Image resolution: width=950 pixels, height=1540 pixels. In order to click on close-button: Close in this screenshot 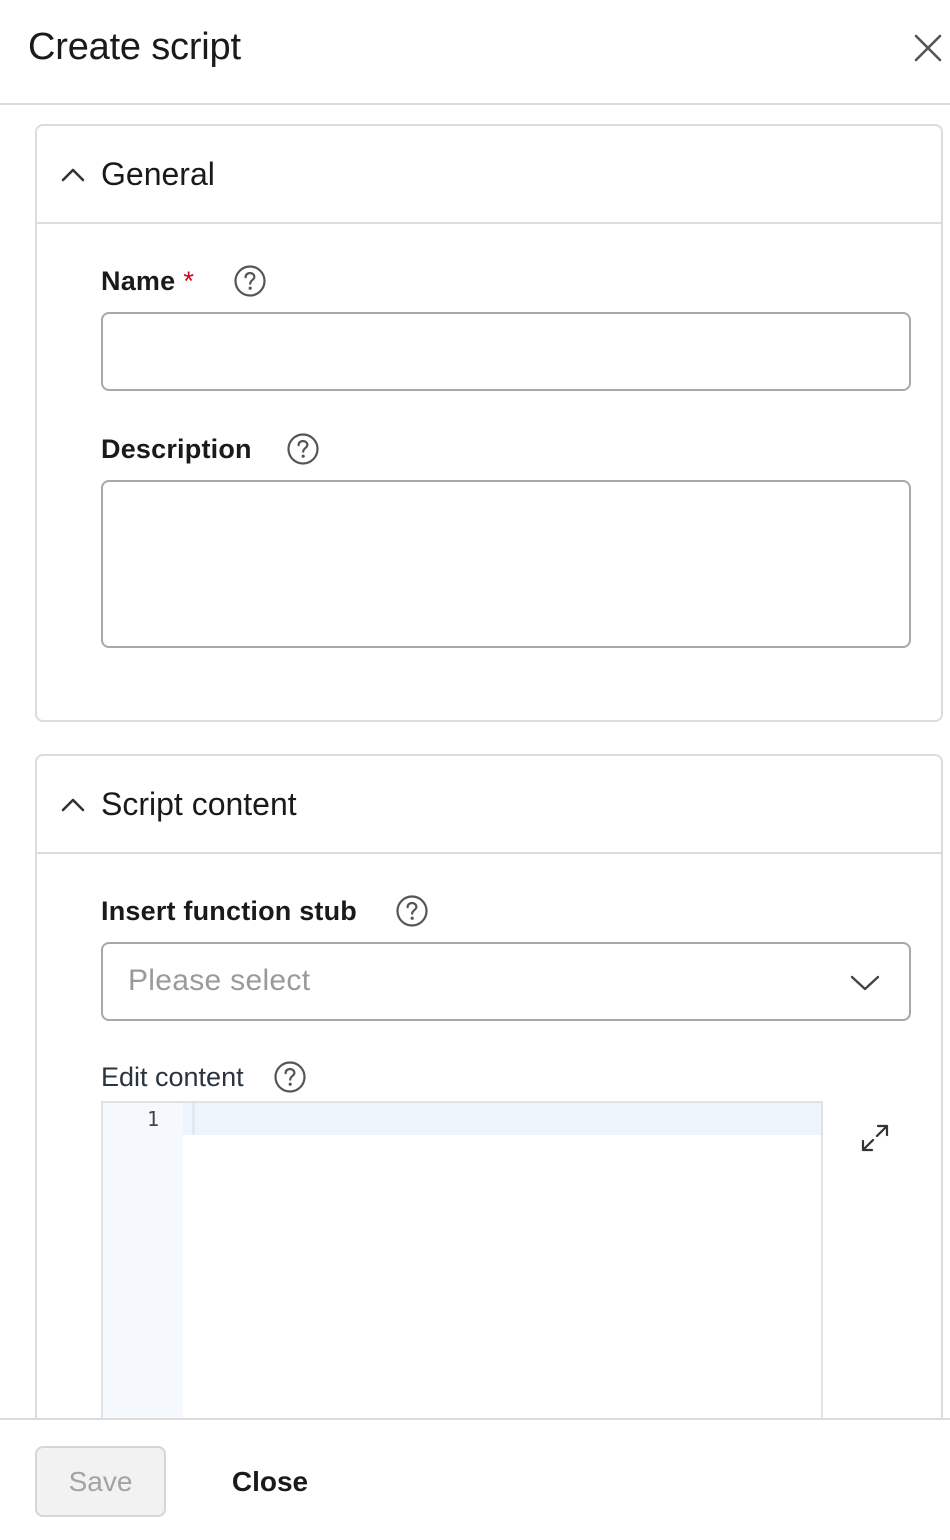, I will do `click(270, 1481)`.